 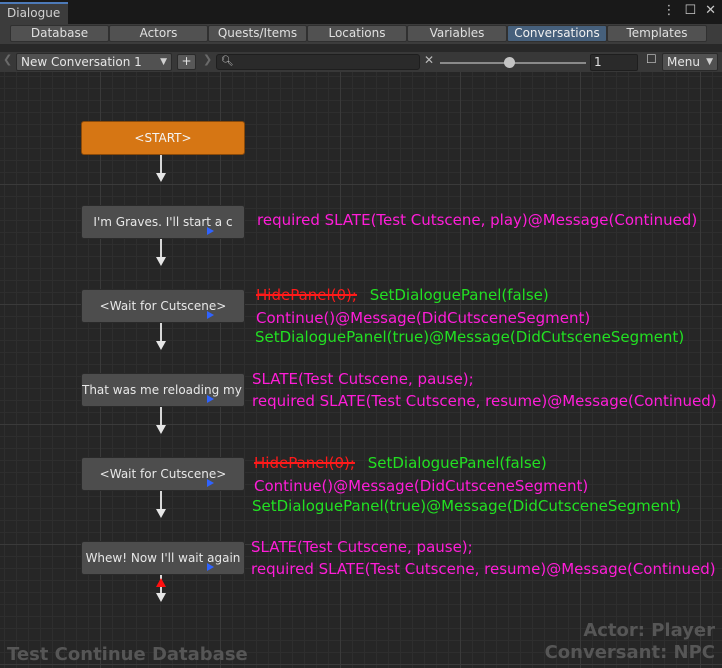 What do you see at coordinates (683, 62) in the screenshot?
I see `menu-dropdown-label: Menu` at bounding box center [683, 62].